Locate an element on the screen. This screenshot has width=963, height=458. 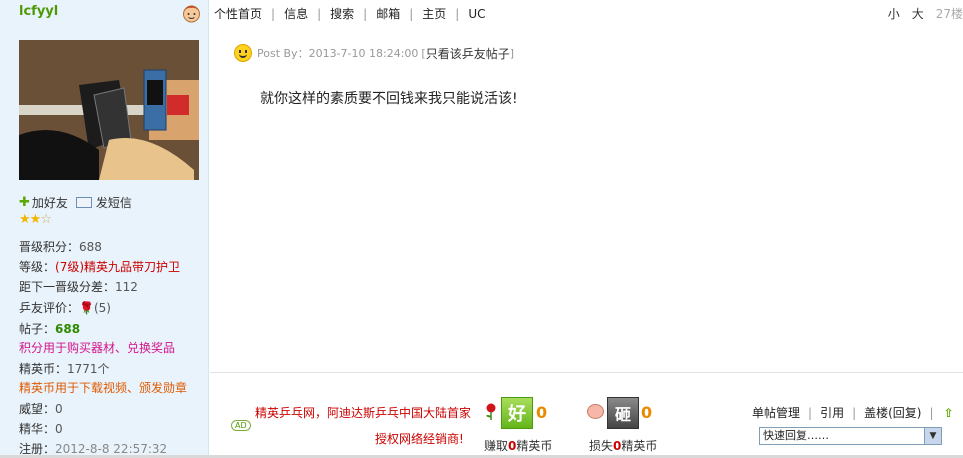
send-message-button: 发短信 is located at coordinates (103, 202).